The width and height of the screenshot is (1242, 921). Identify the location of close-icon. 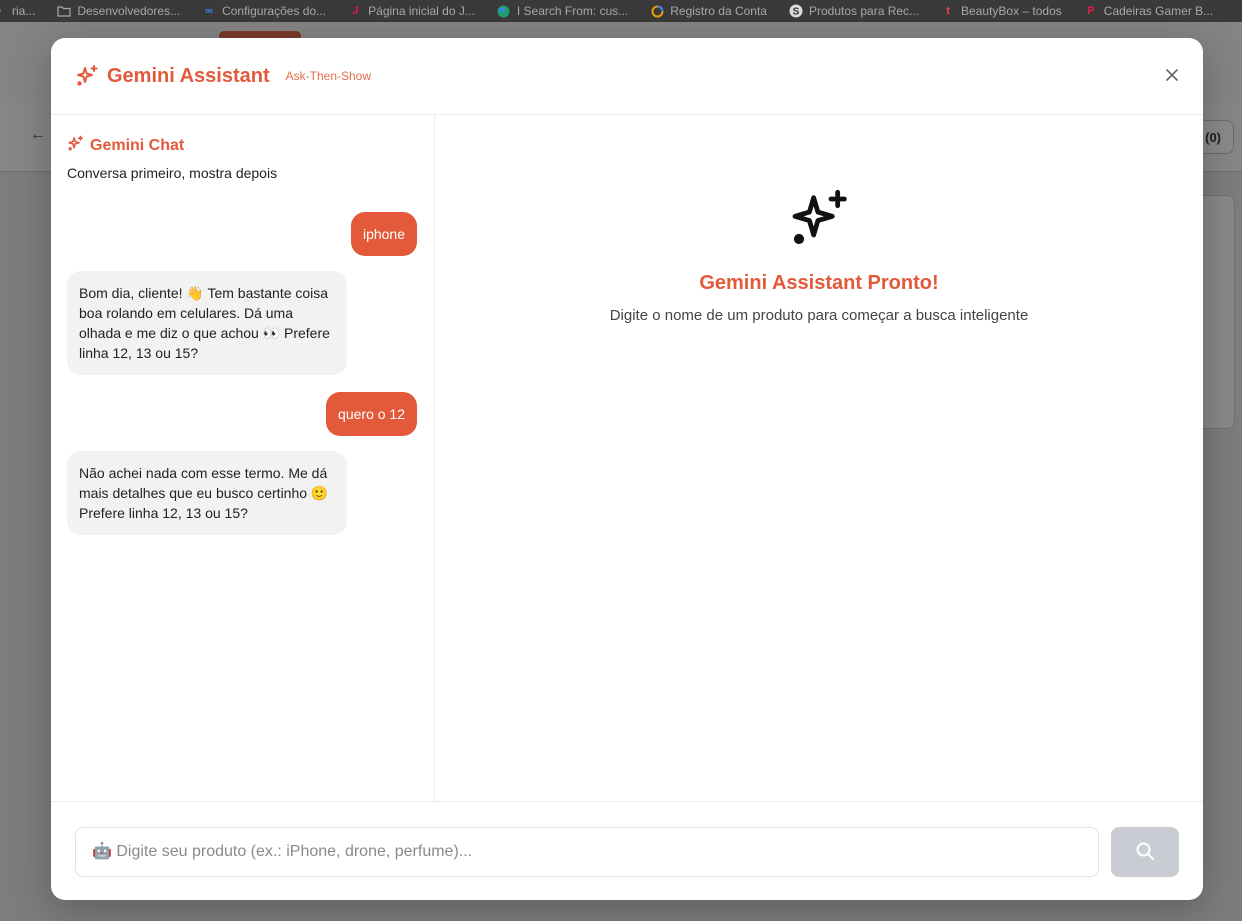
(1172, 75).